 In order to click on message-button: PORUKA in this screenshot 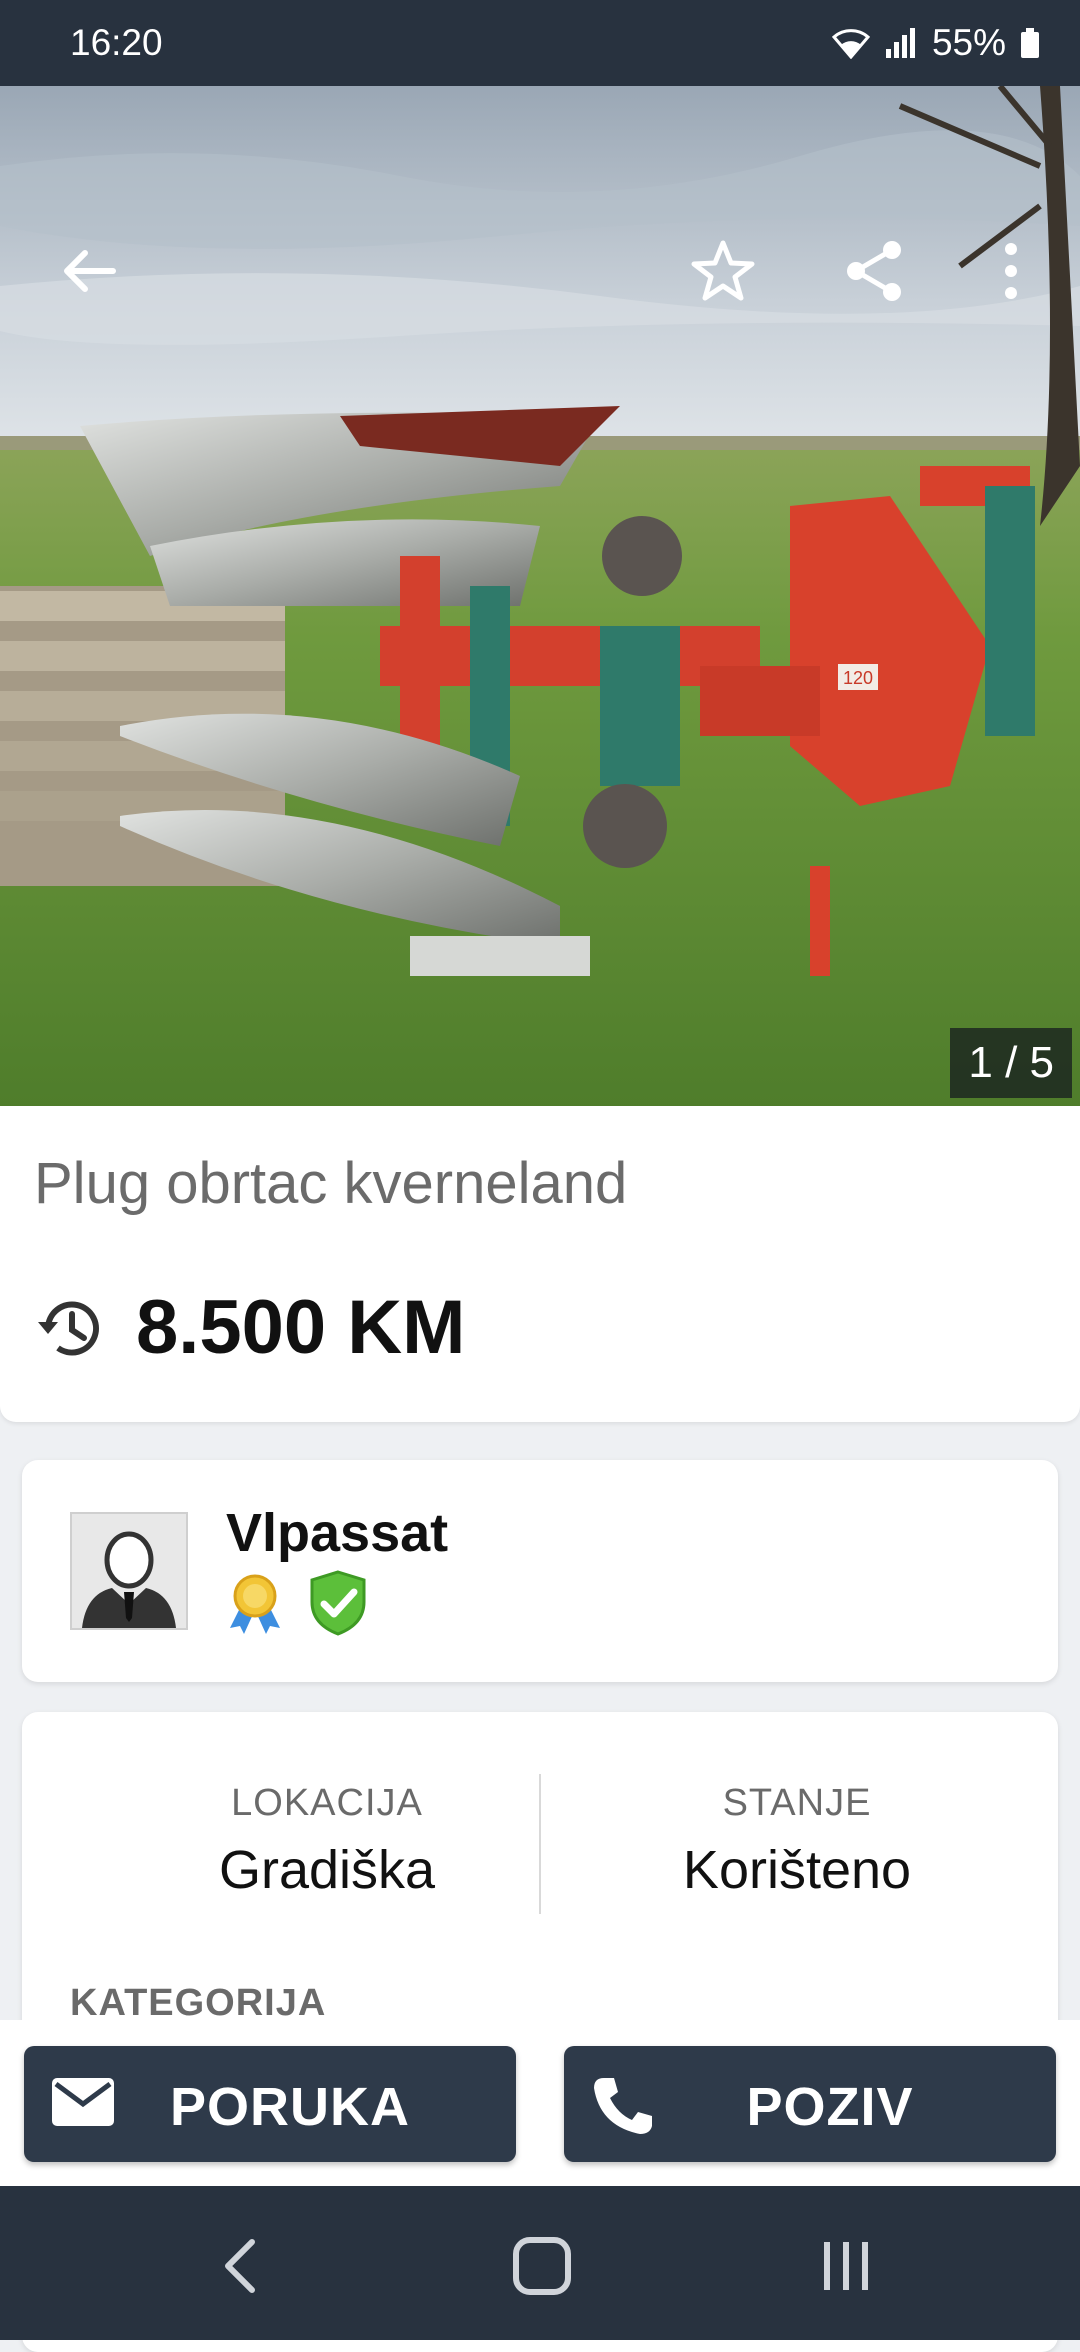, I will do `click(270, 2104)`.